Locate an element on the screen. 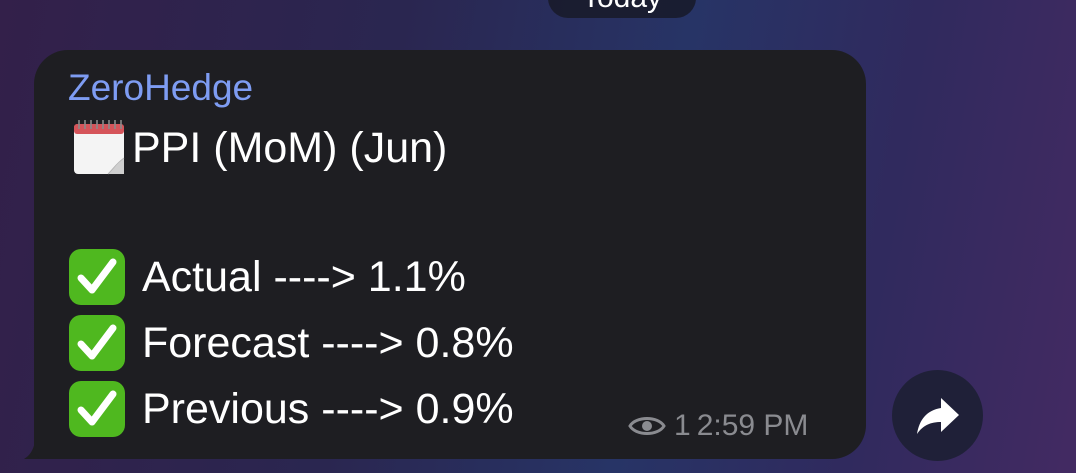  view-count: 1 is located at coordinates (682, 425).